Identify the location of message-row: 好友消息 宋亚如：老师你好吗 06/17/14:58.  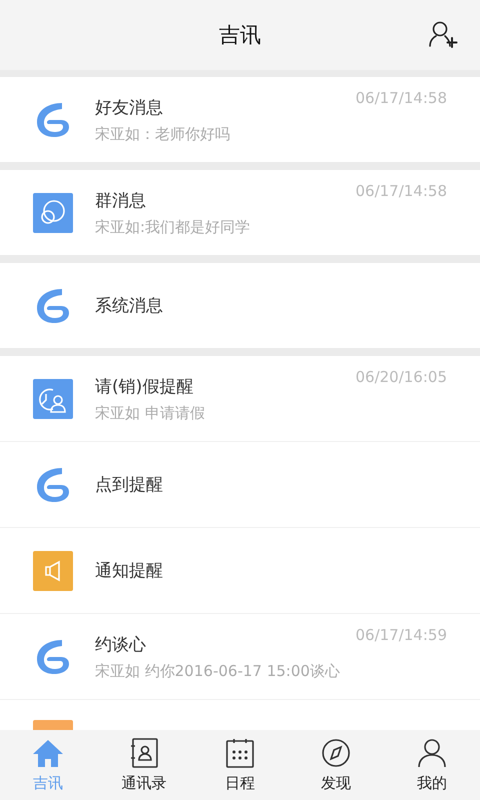
(240, 119).